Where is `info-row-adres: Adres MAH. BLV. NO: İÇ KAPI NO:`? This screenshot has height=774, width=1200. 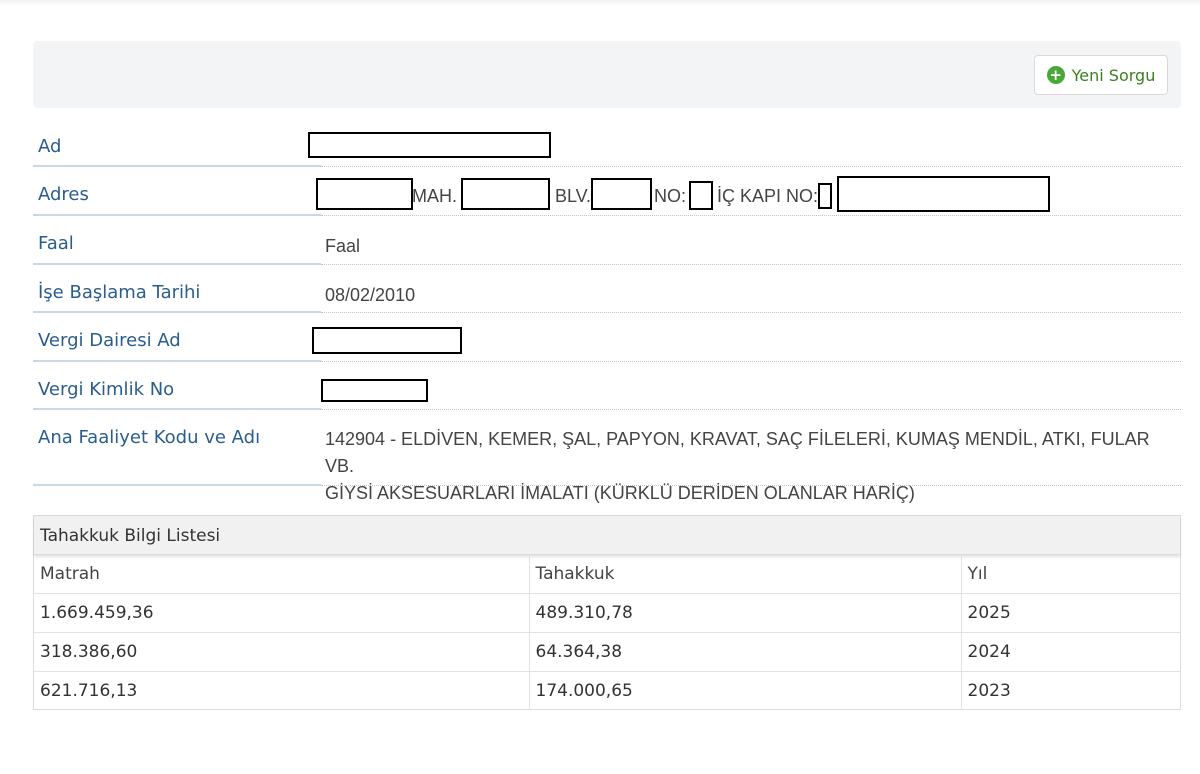
info-row-adres: Adres MAH. BLV. NO: İÇ KAPI NO: is located at coordinates (607, 196).